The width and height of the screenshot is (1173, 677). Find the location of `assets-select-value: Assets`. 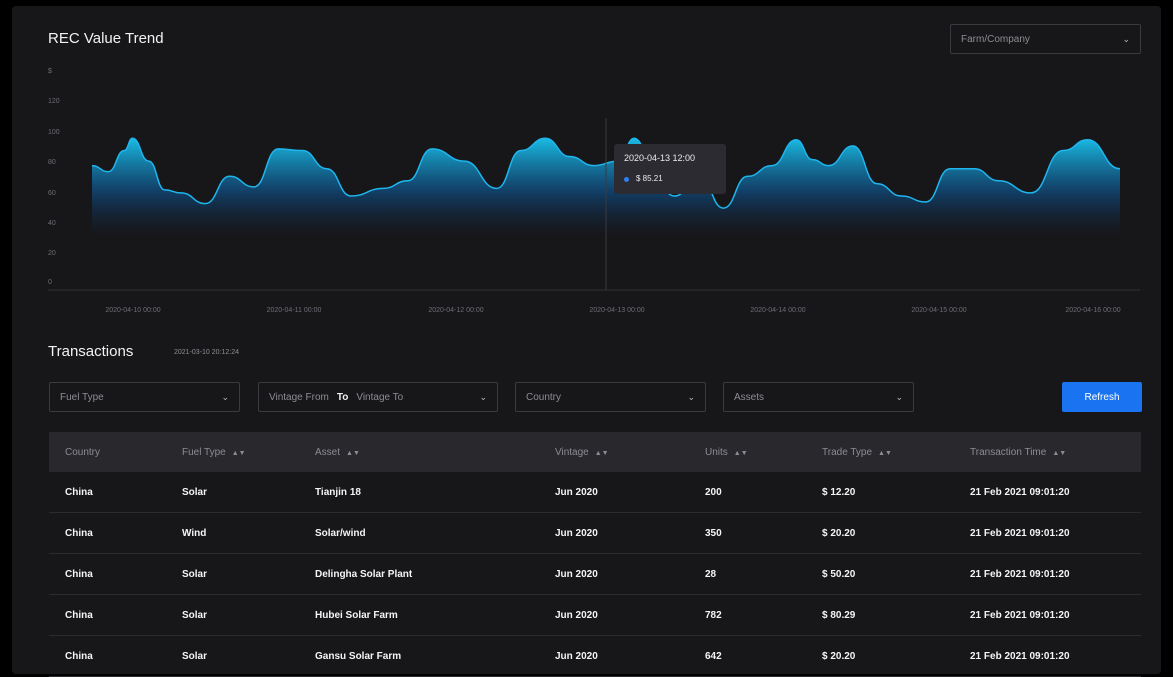

assets-select-value: Assets is located at coordinates (749, 397).